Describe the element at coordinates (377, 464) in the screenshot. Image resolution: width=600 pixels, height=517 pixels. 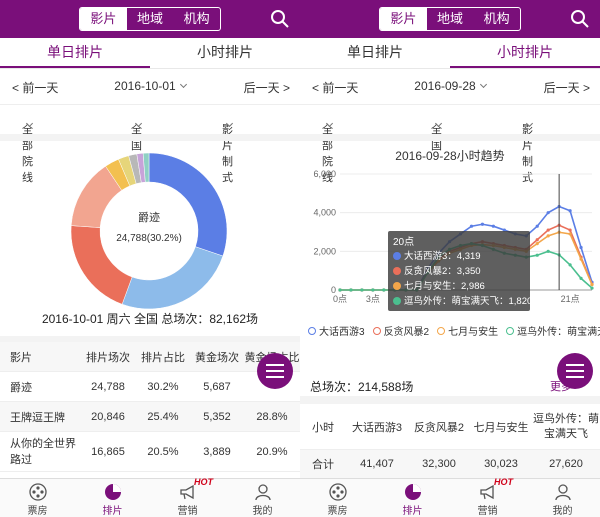
I see `cell-value: 41,407` at that location.